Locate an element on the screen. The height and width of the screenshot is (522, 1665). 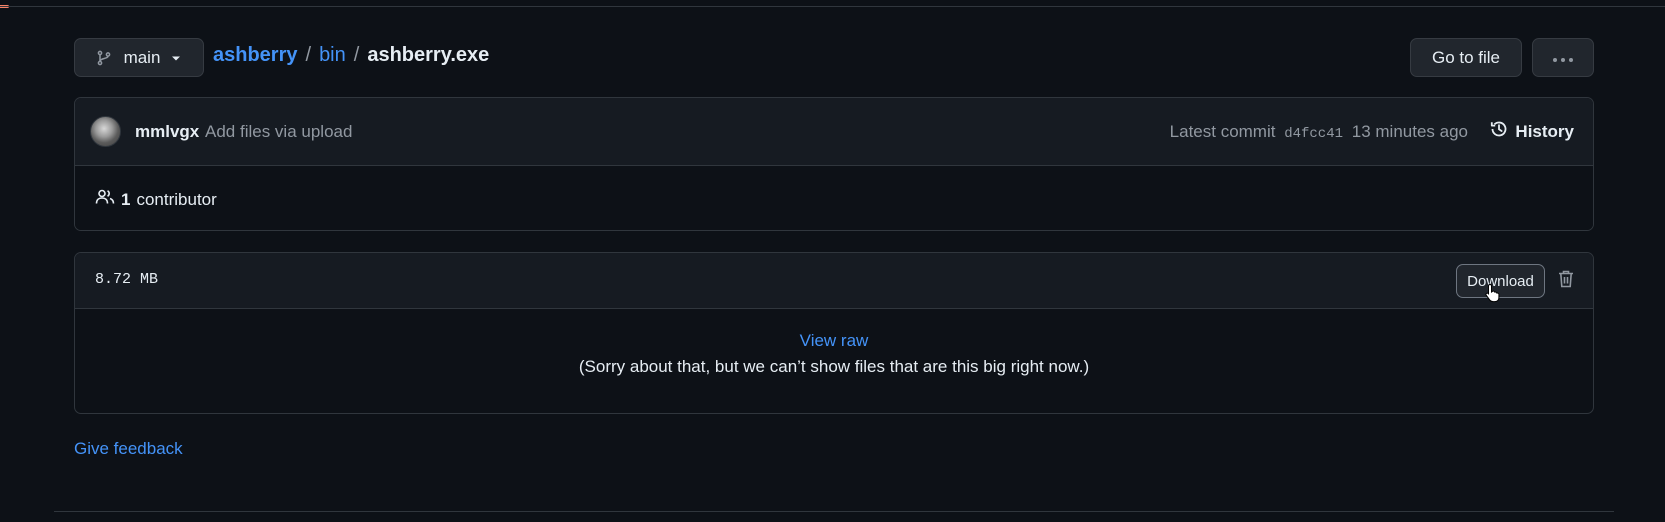
contributor-count: 1 is located at coordinates (126, 199).